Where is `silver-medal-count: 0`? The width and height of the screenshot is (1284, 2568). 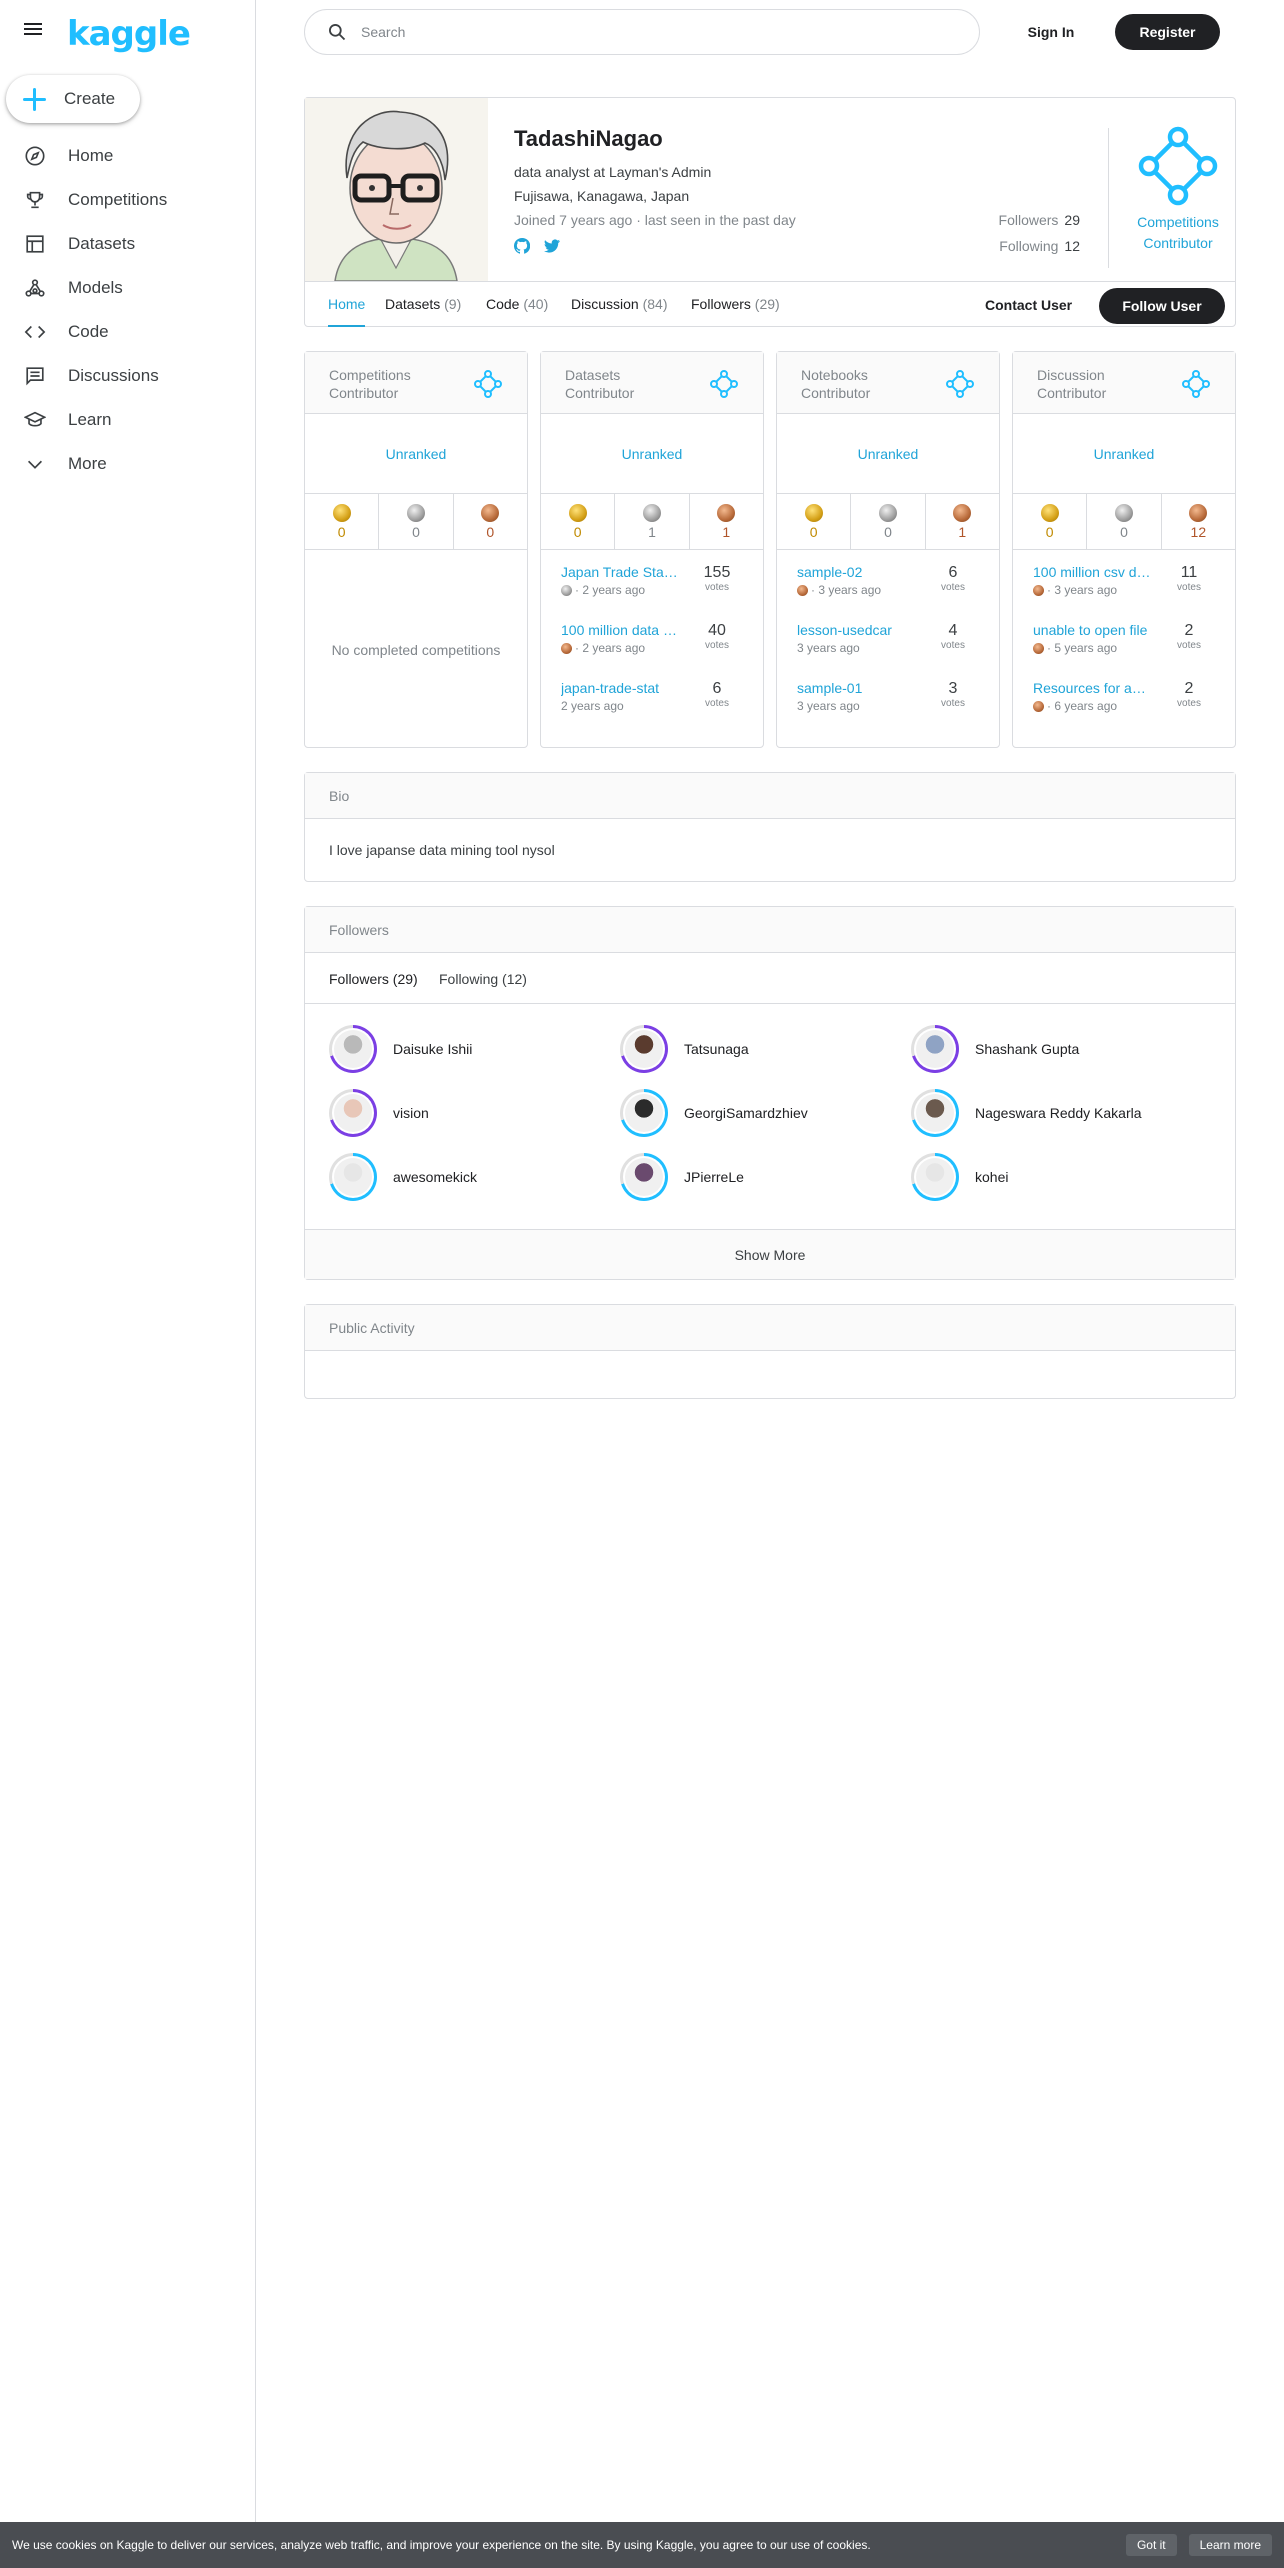 silver-medal-count: 0 is located at coordinates (1124, 521).